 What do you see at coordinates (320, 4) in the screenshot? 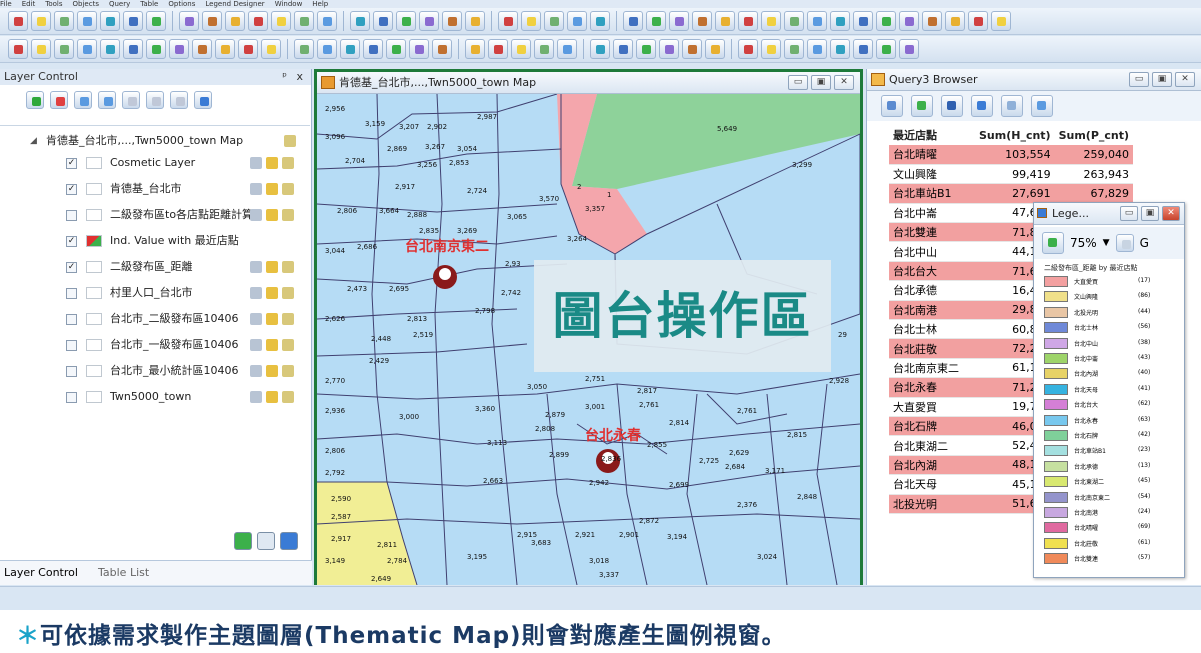
I see `menu-item: Help` at bounding box center [320, 4].